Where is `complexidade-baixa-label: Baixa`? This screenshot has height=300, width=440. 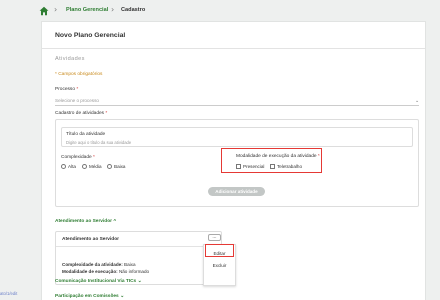
complexidade-baixa-label: Baixa is located at coordinates (120, 166).